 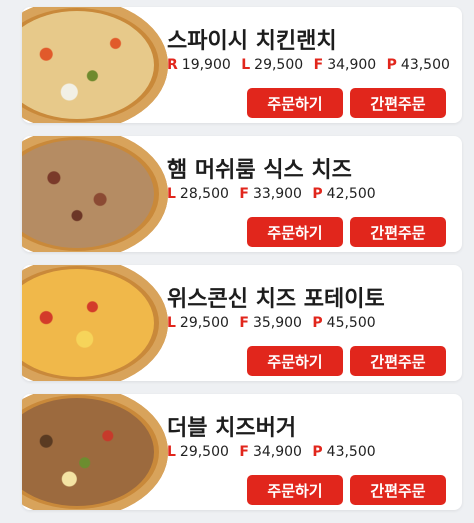 What do you see at coordinates (204, 194) in the screenshot?
I see `price-value: 28,500` at bounding box center [204, 194].